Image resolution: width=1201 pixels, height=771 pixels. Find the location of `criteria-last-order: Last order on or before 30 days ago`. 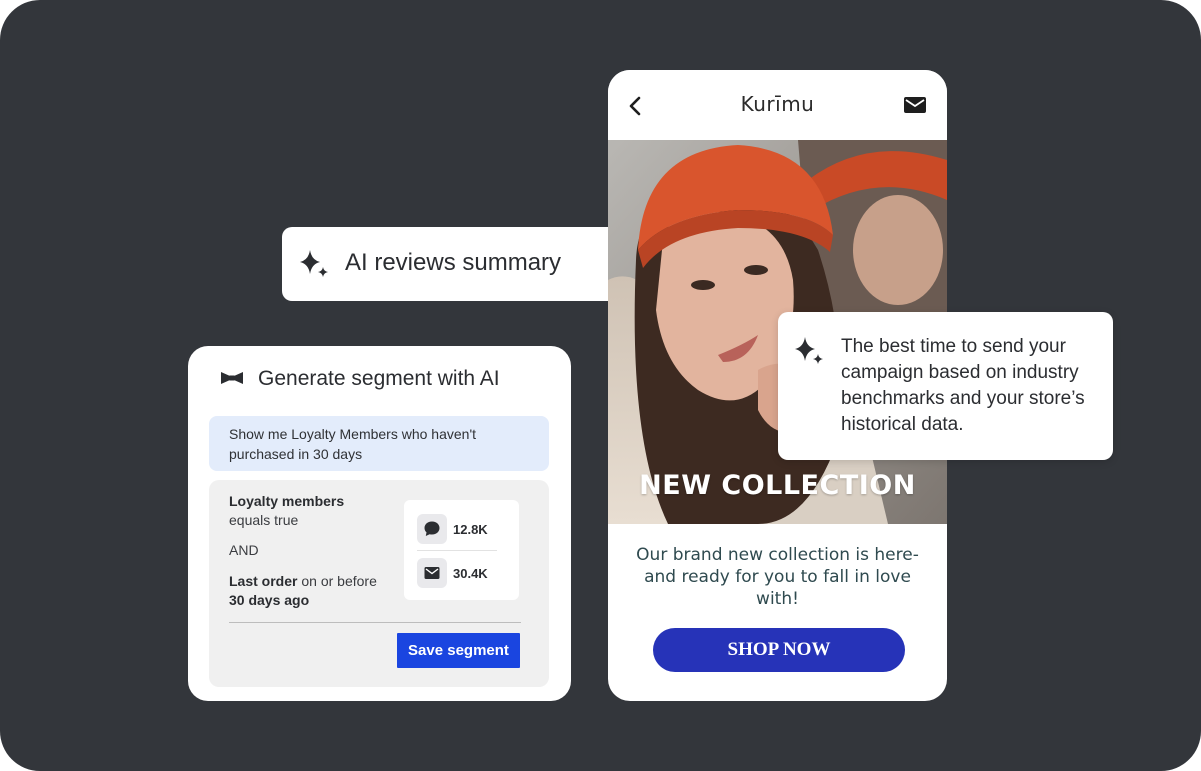

criteria-last-order: Last order on or before 30 days ago is located at coordinates (309, 591).